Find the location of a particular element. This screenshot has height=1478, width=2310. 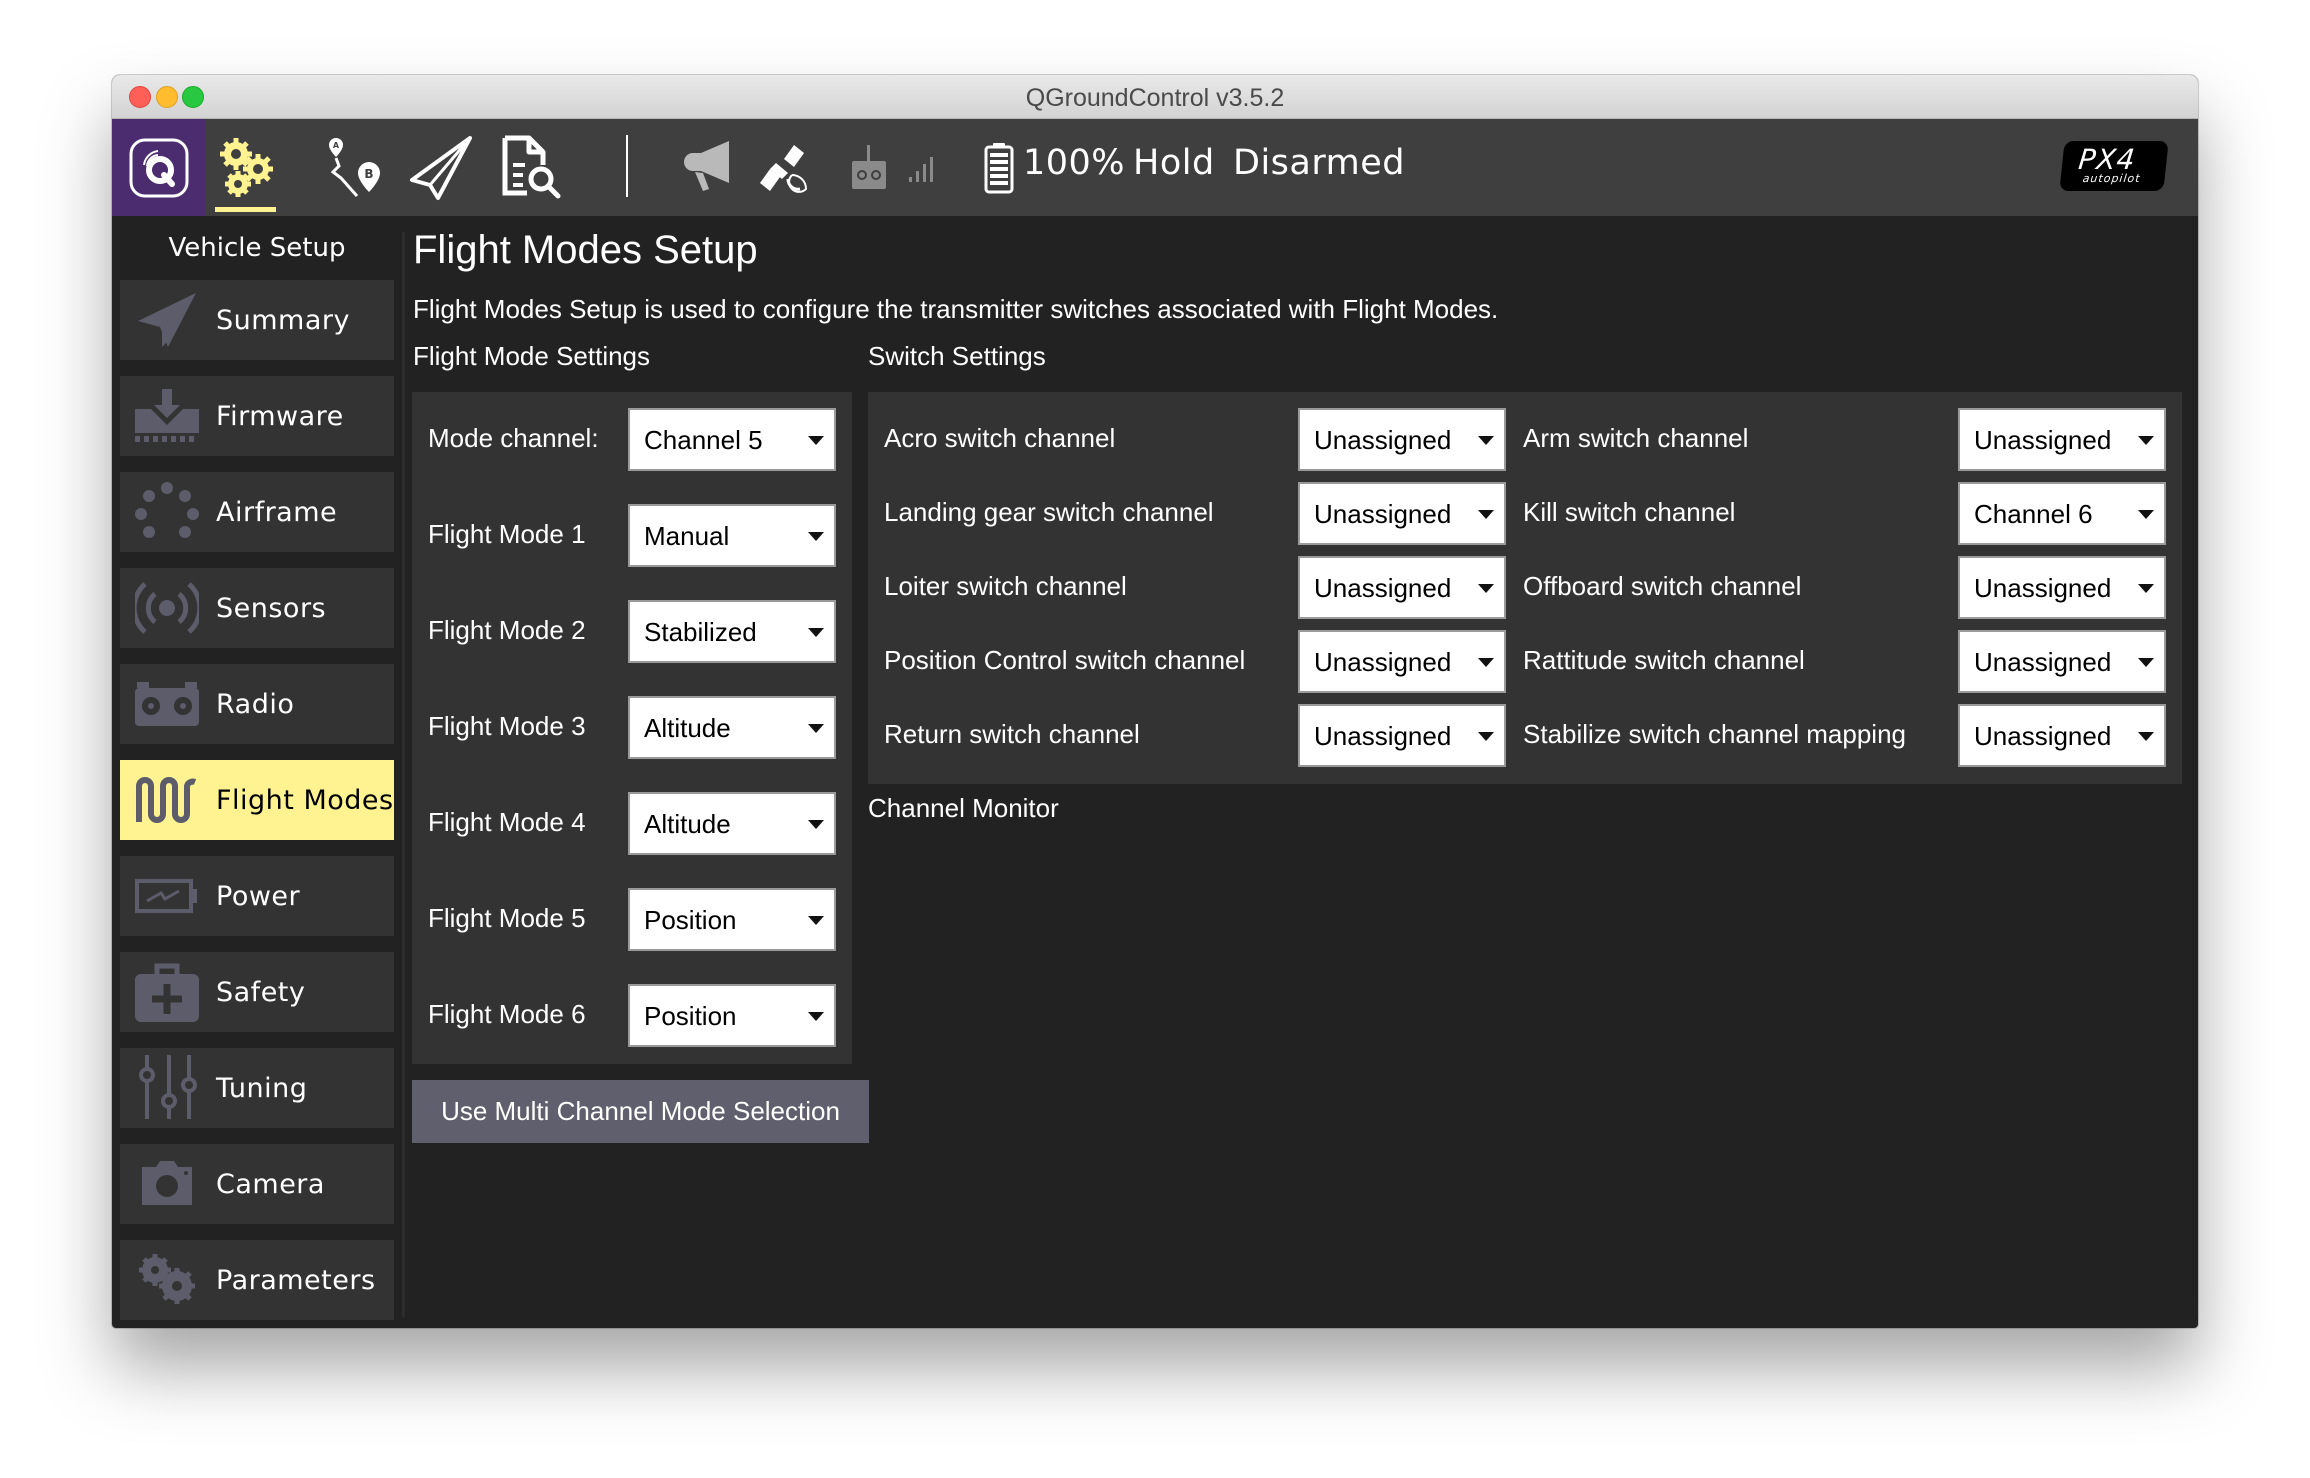

battery-icon is located at coordinates (999, 167).